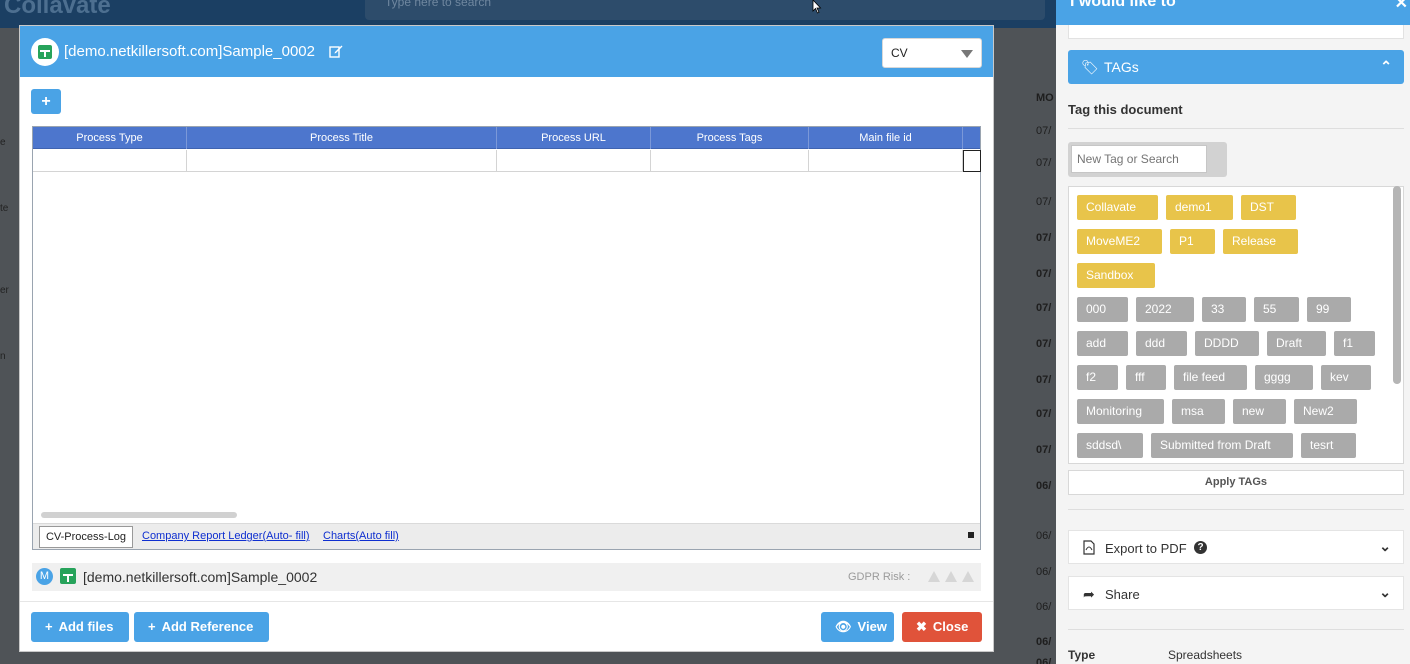  I want to click on column-header: Process Tags, so click(730, 138).